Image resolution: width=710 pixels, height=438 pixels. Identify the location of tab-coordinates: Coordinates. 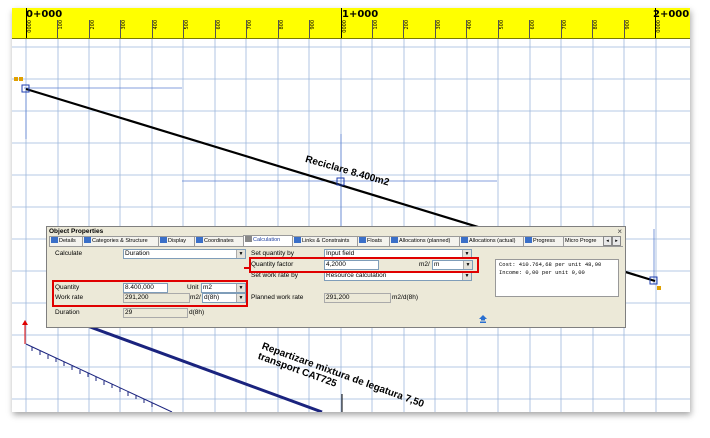
(219, 241).